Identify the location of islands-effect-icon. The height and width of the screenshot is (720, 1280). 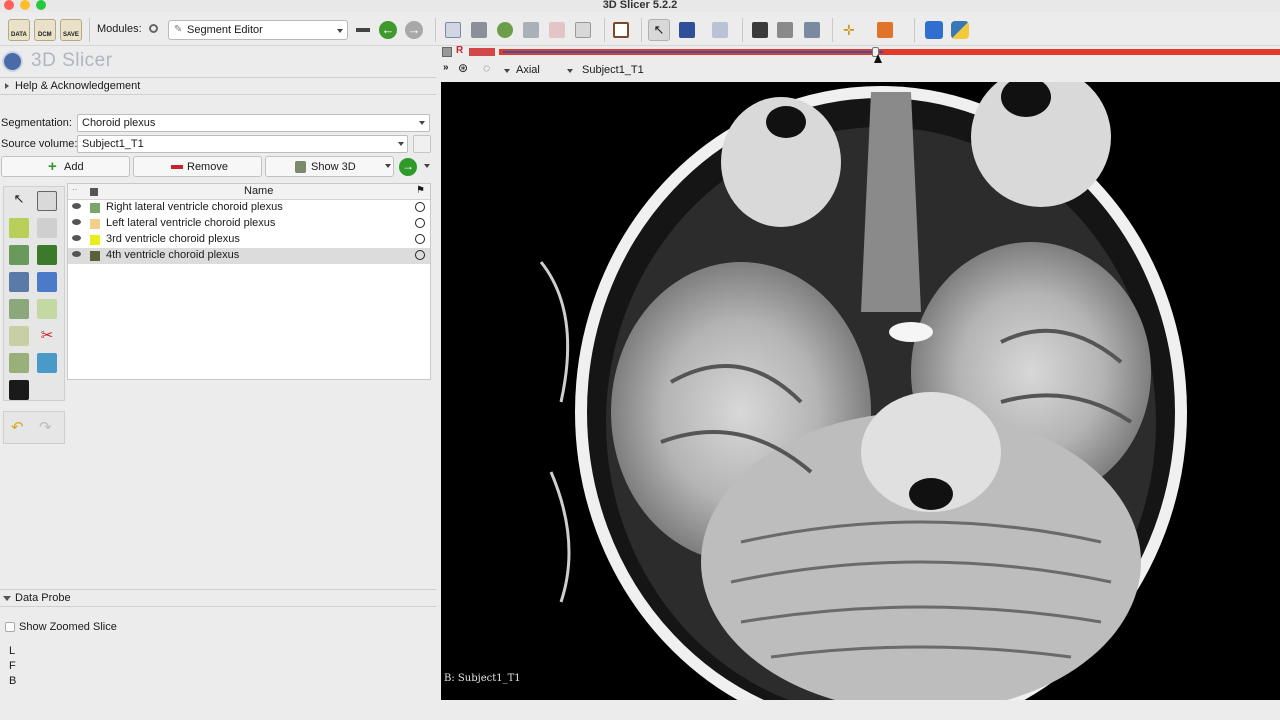
(19, 363).